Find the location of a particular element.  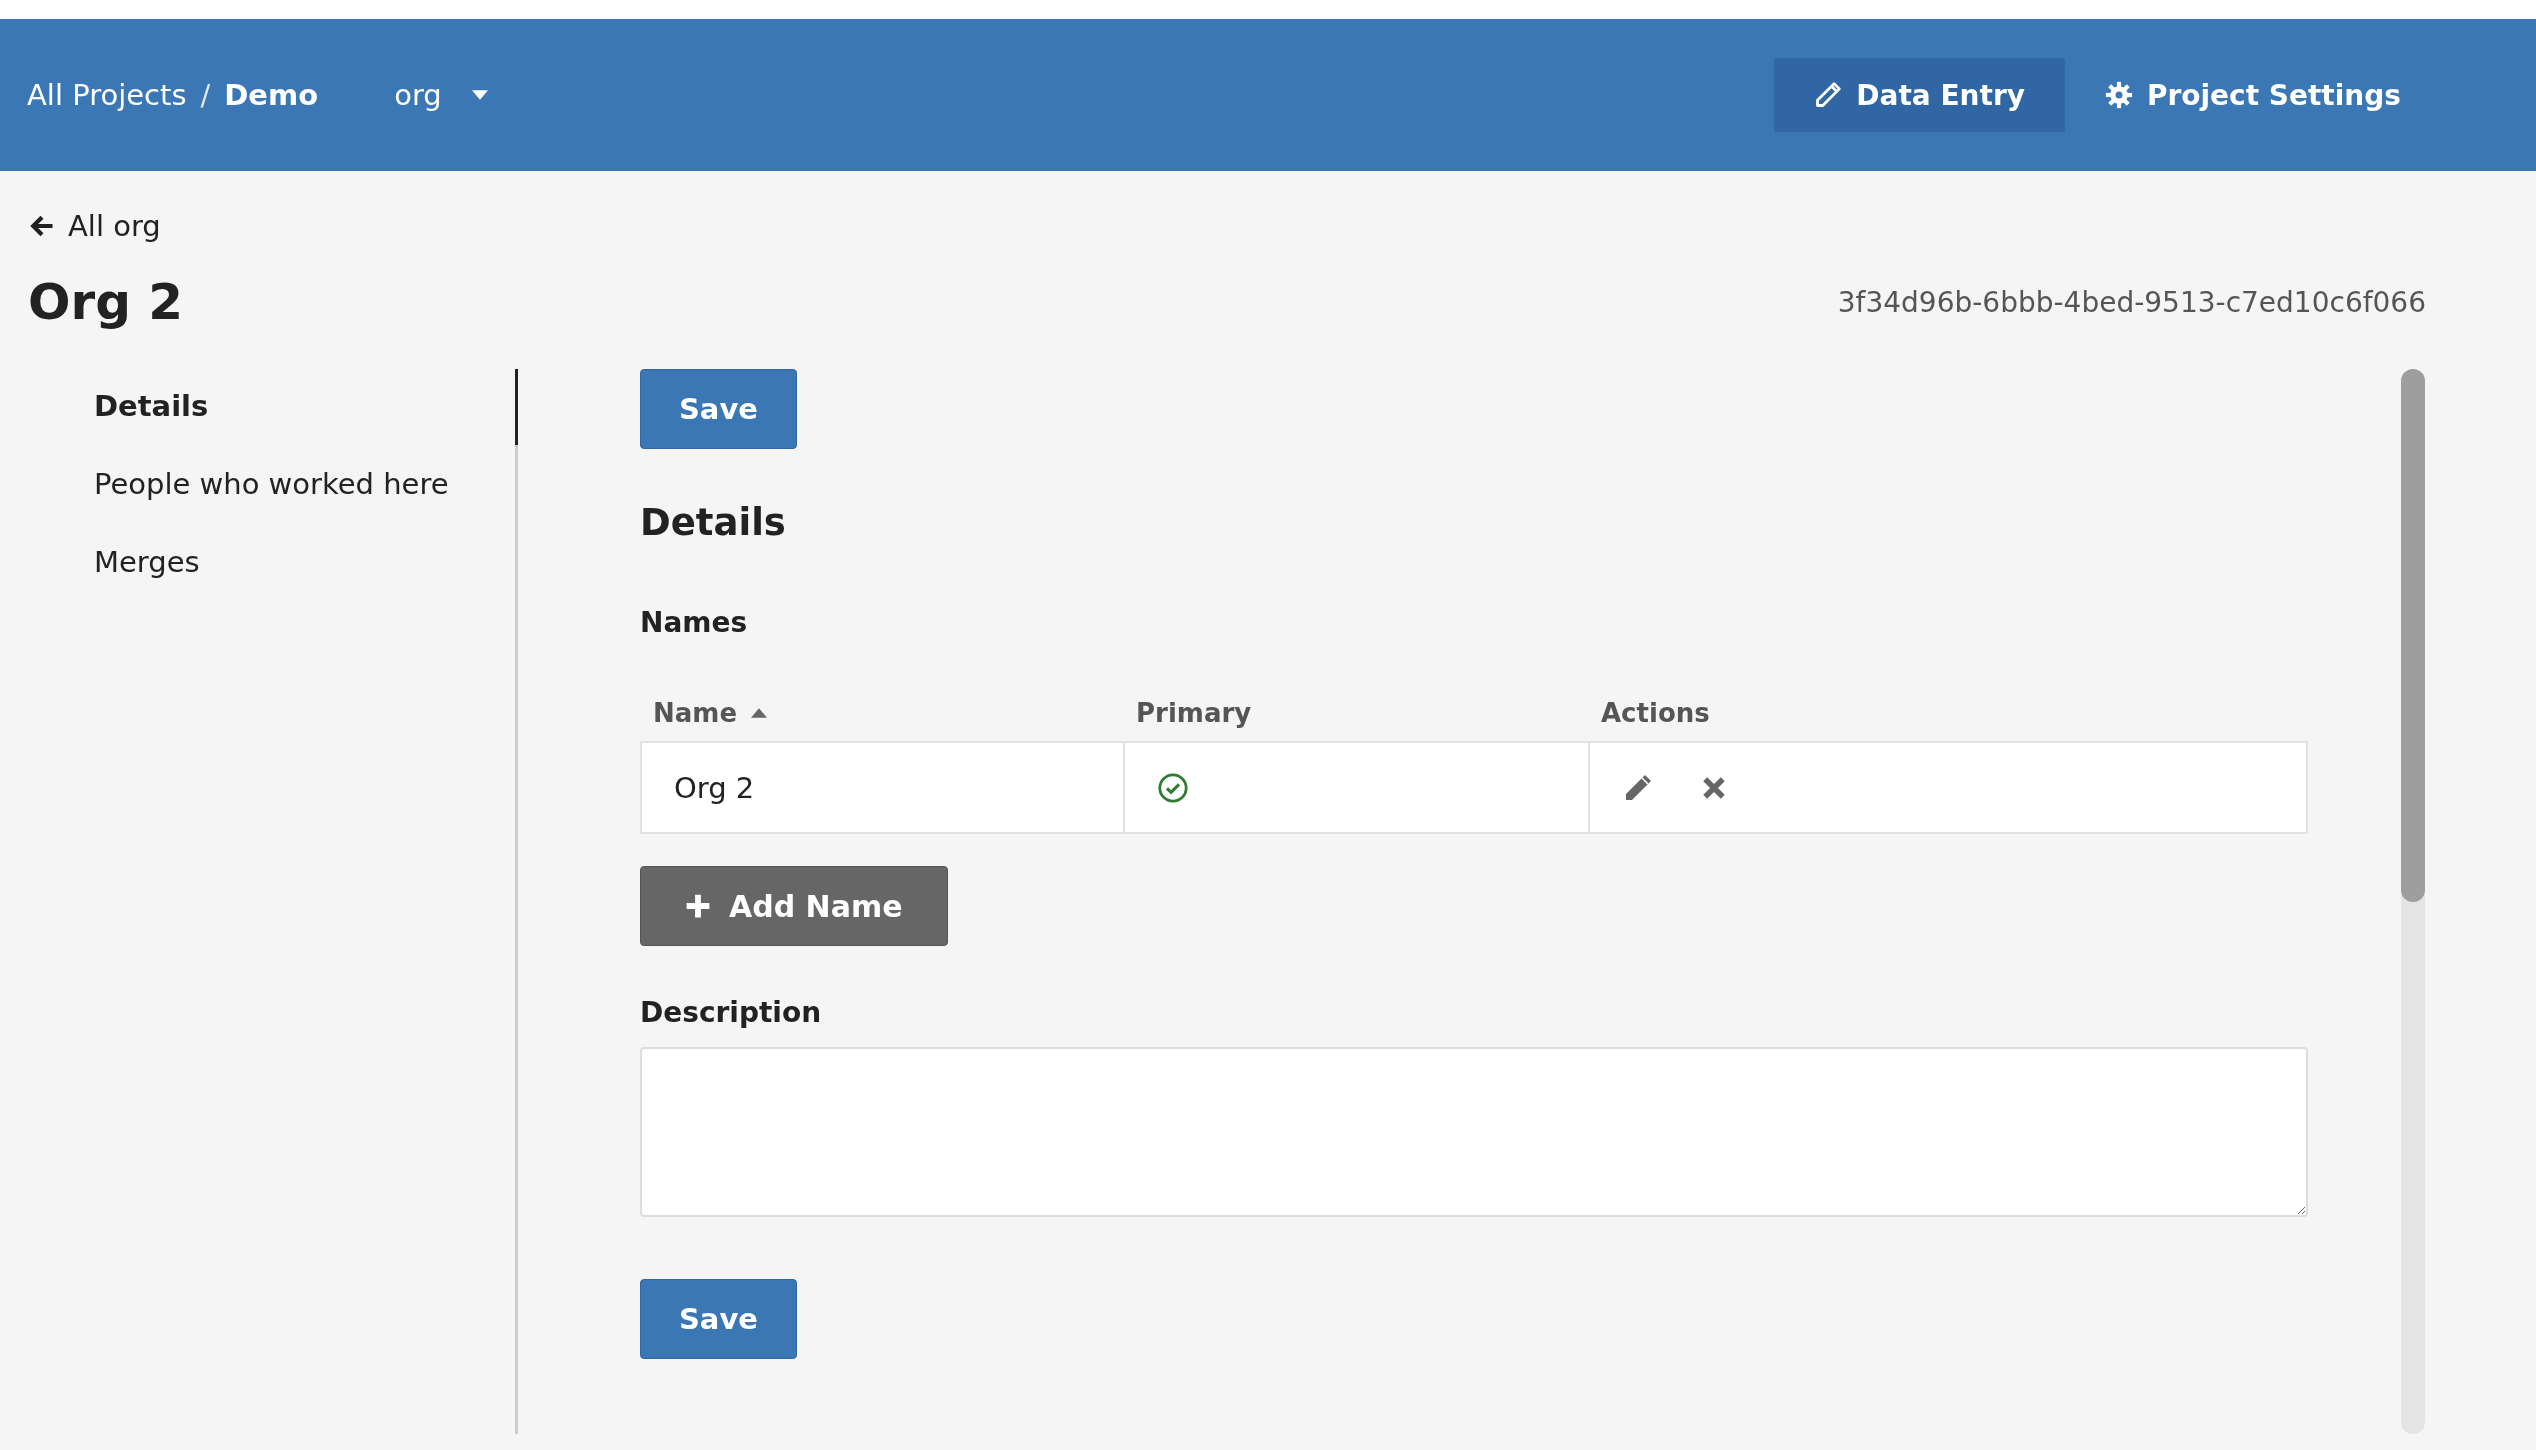

names-label: Names is located at coordinates (694, 622).